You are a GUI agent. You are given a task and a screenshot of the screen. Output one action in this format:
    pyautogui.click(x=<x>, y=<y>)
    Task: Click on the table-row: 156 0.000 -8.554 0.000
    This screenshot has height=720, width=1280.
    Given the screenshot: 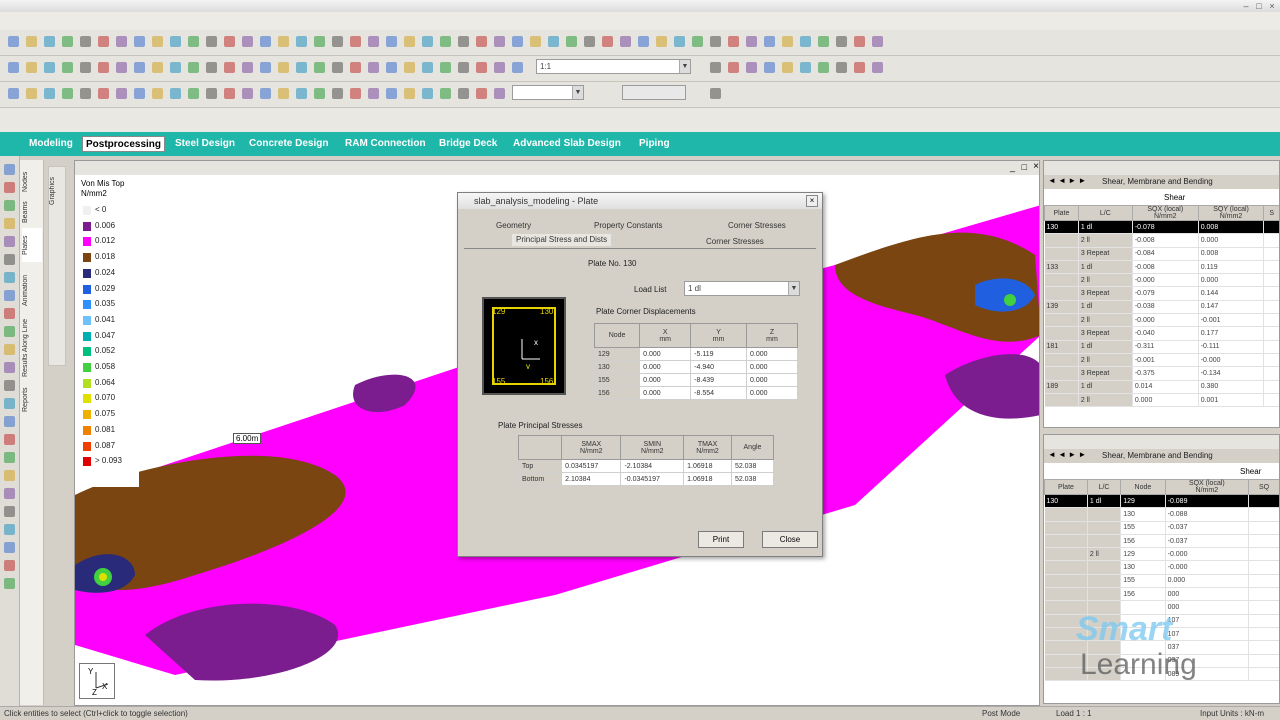 What is the action you would take?
    pyautogui.click(x=696, y=393)
    